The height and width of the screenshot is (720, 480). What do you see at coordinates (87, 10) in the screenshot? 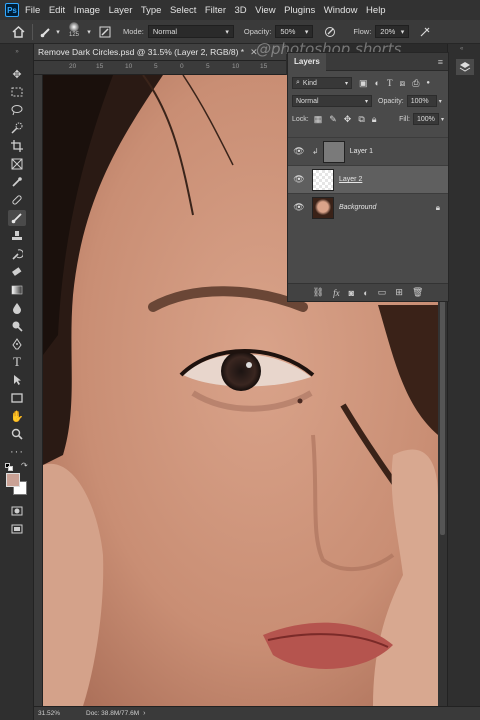
I see `menu-image: Image` at bounding box center [87, 10].